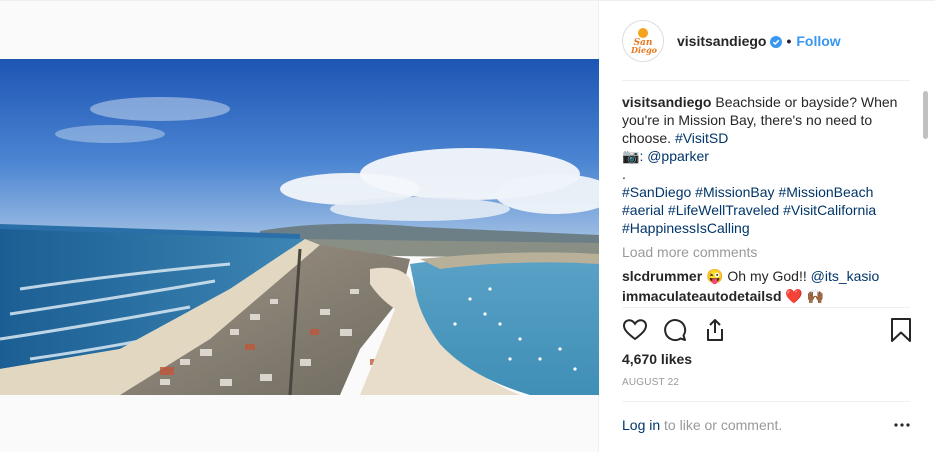 The width and height of the screenshot is (935, 452). I want to click on actions-divider, so click(766, 307).